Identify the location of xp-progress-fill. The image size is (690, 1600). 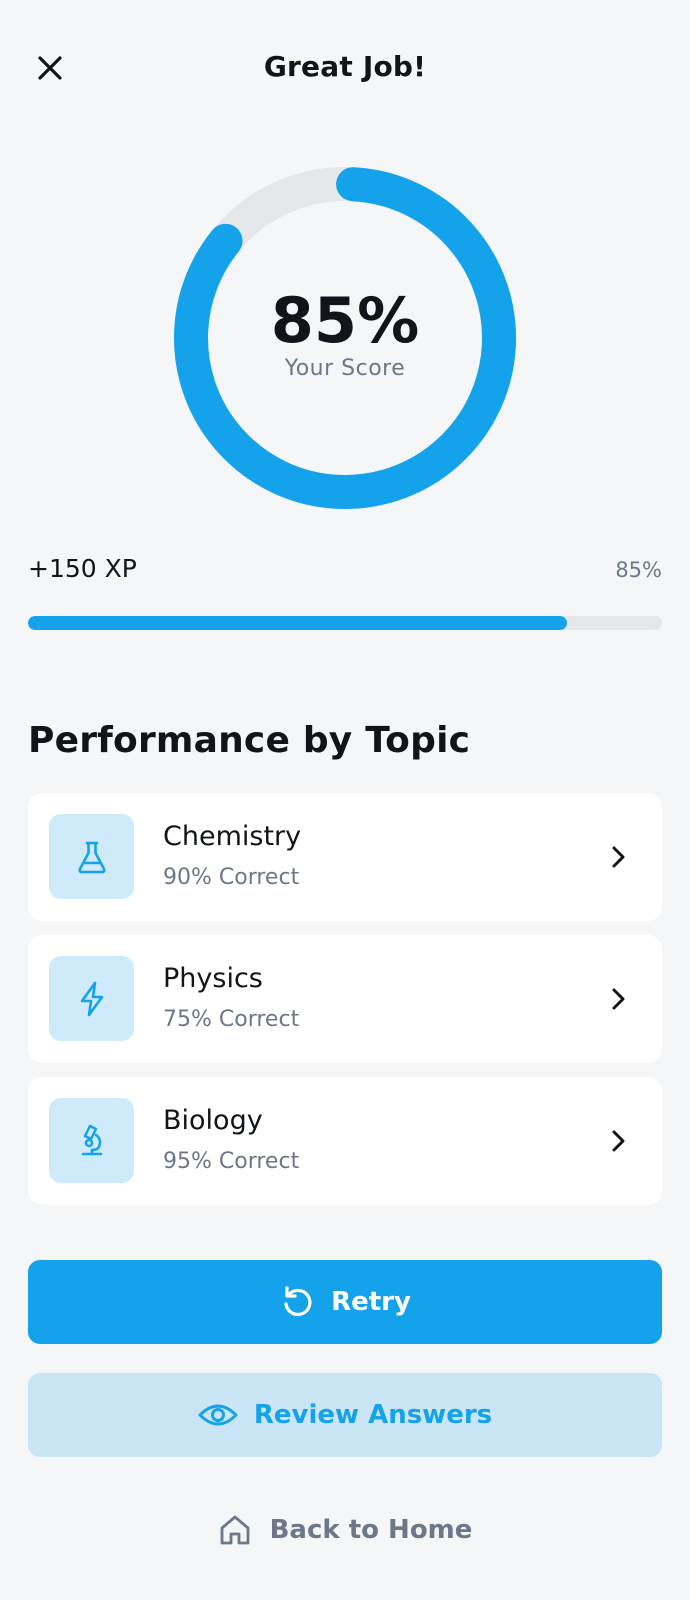
(297, 623).